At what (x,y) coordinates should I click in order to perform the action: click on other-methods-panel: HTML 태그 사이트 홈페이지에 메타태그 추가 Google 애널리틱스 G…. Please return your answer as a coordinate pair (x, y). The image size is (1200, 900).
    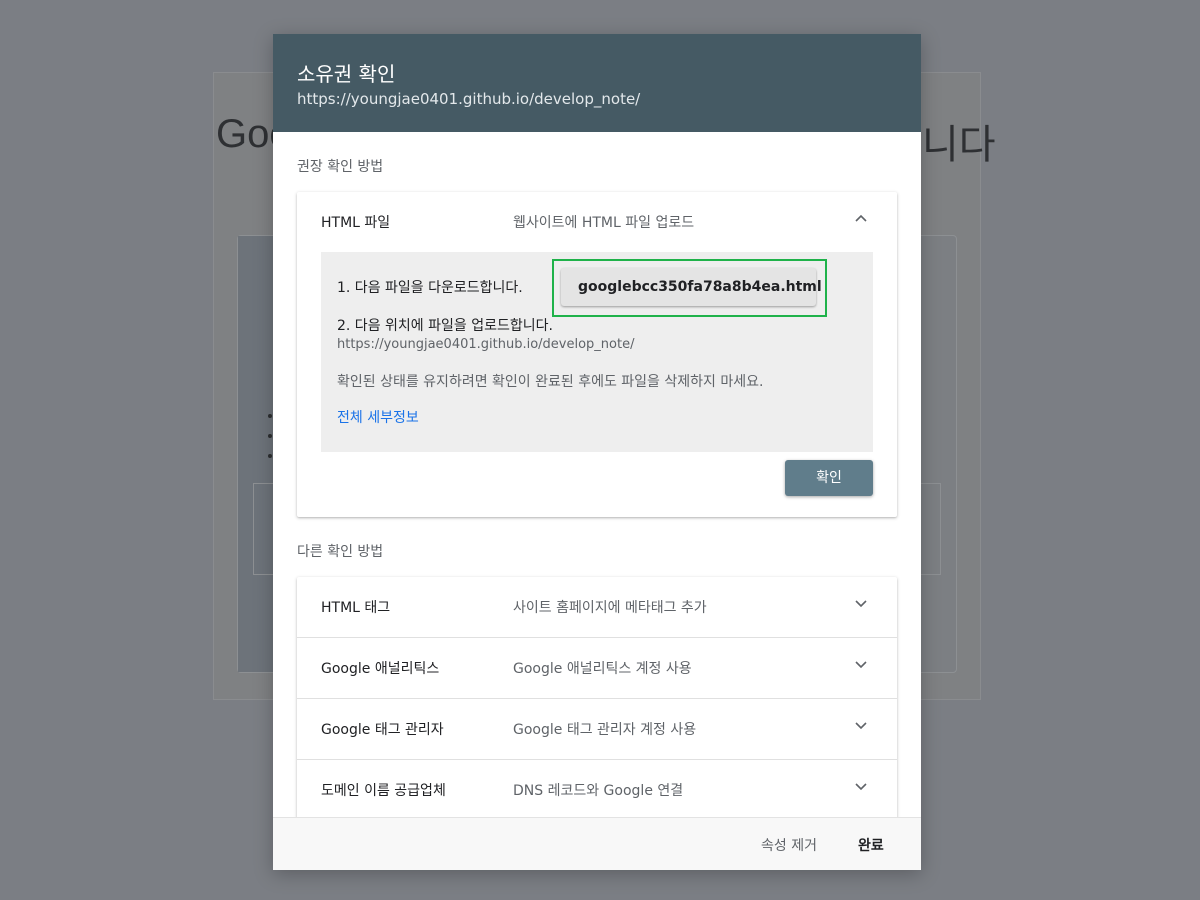
    Looking at the image, I should click on (597, 707).